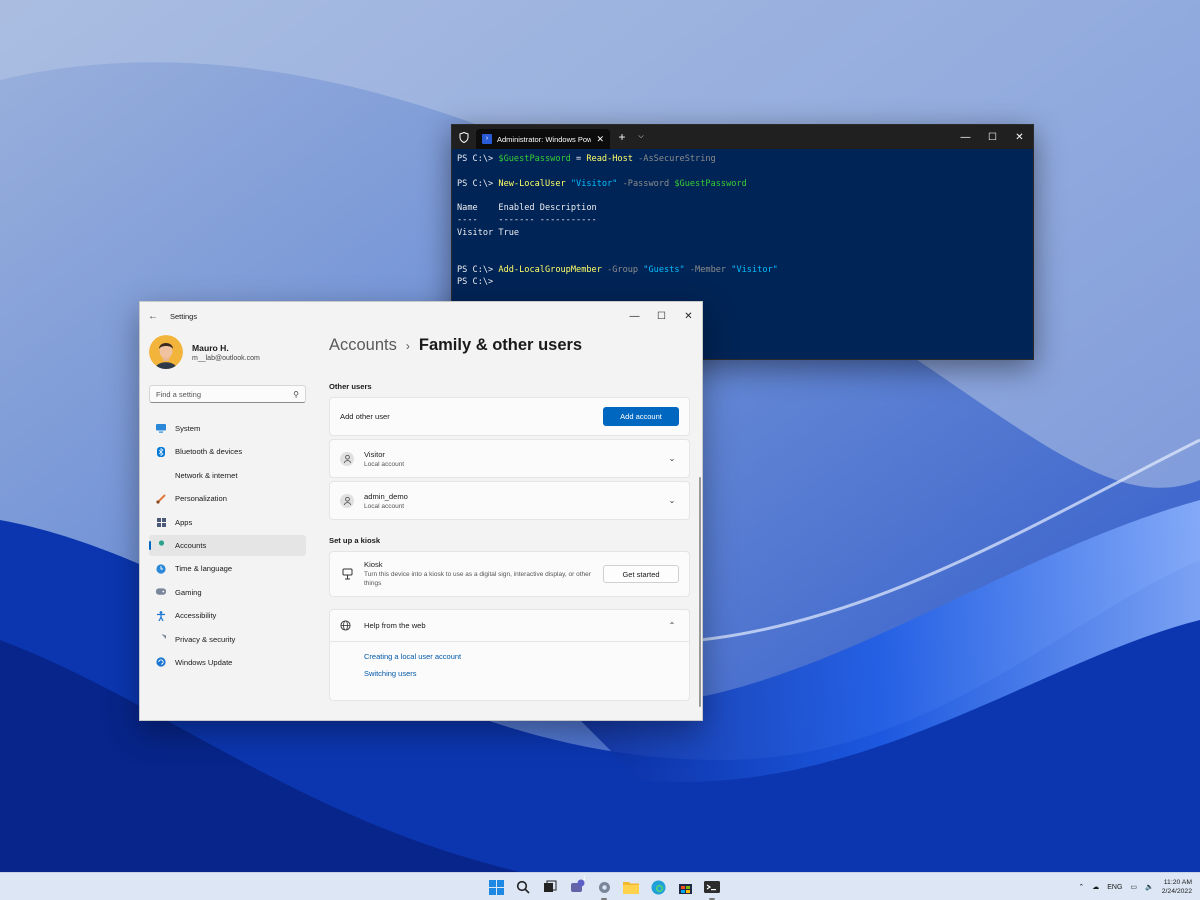  Describe the element at coordinates (543, 139) in the screenshot. I see `terminal-tab: › Administrator: Windows Powe ✕` at that location.